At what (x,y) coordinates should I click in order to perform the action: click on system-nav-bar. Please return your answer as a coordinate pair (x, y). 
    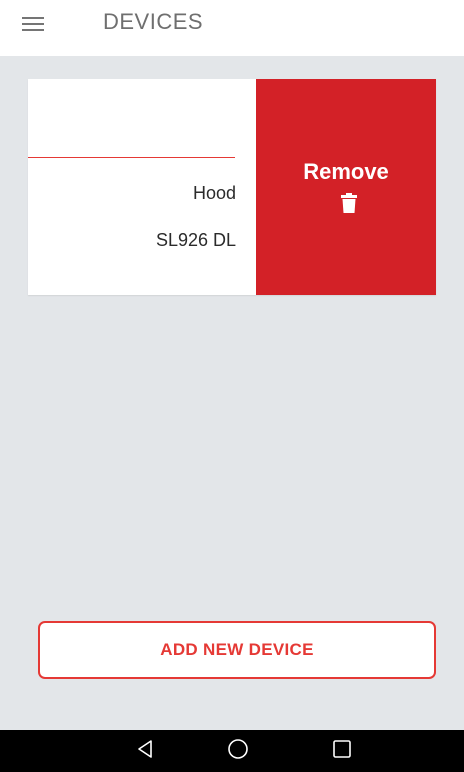
    Looking at the image, I should click on (232, 751).